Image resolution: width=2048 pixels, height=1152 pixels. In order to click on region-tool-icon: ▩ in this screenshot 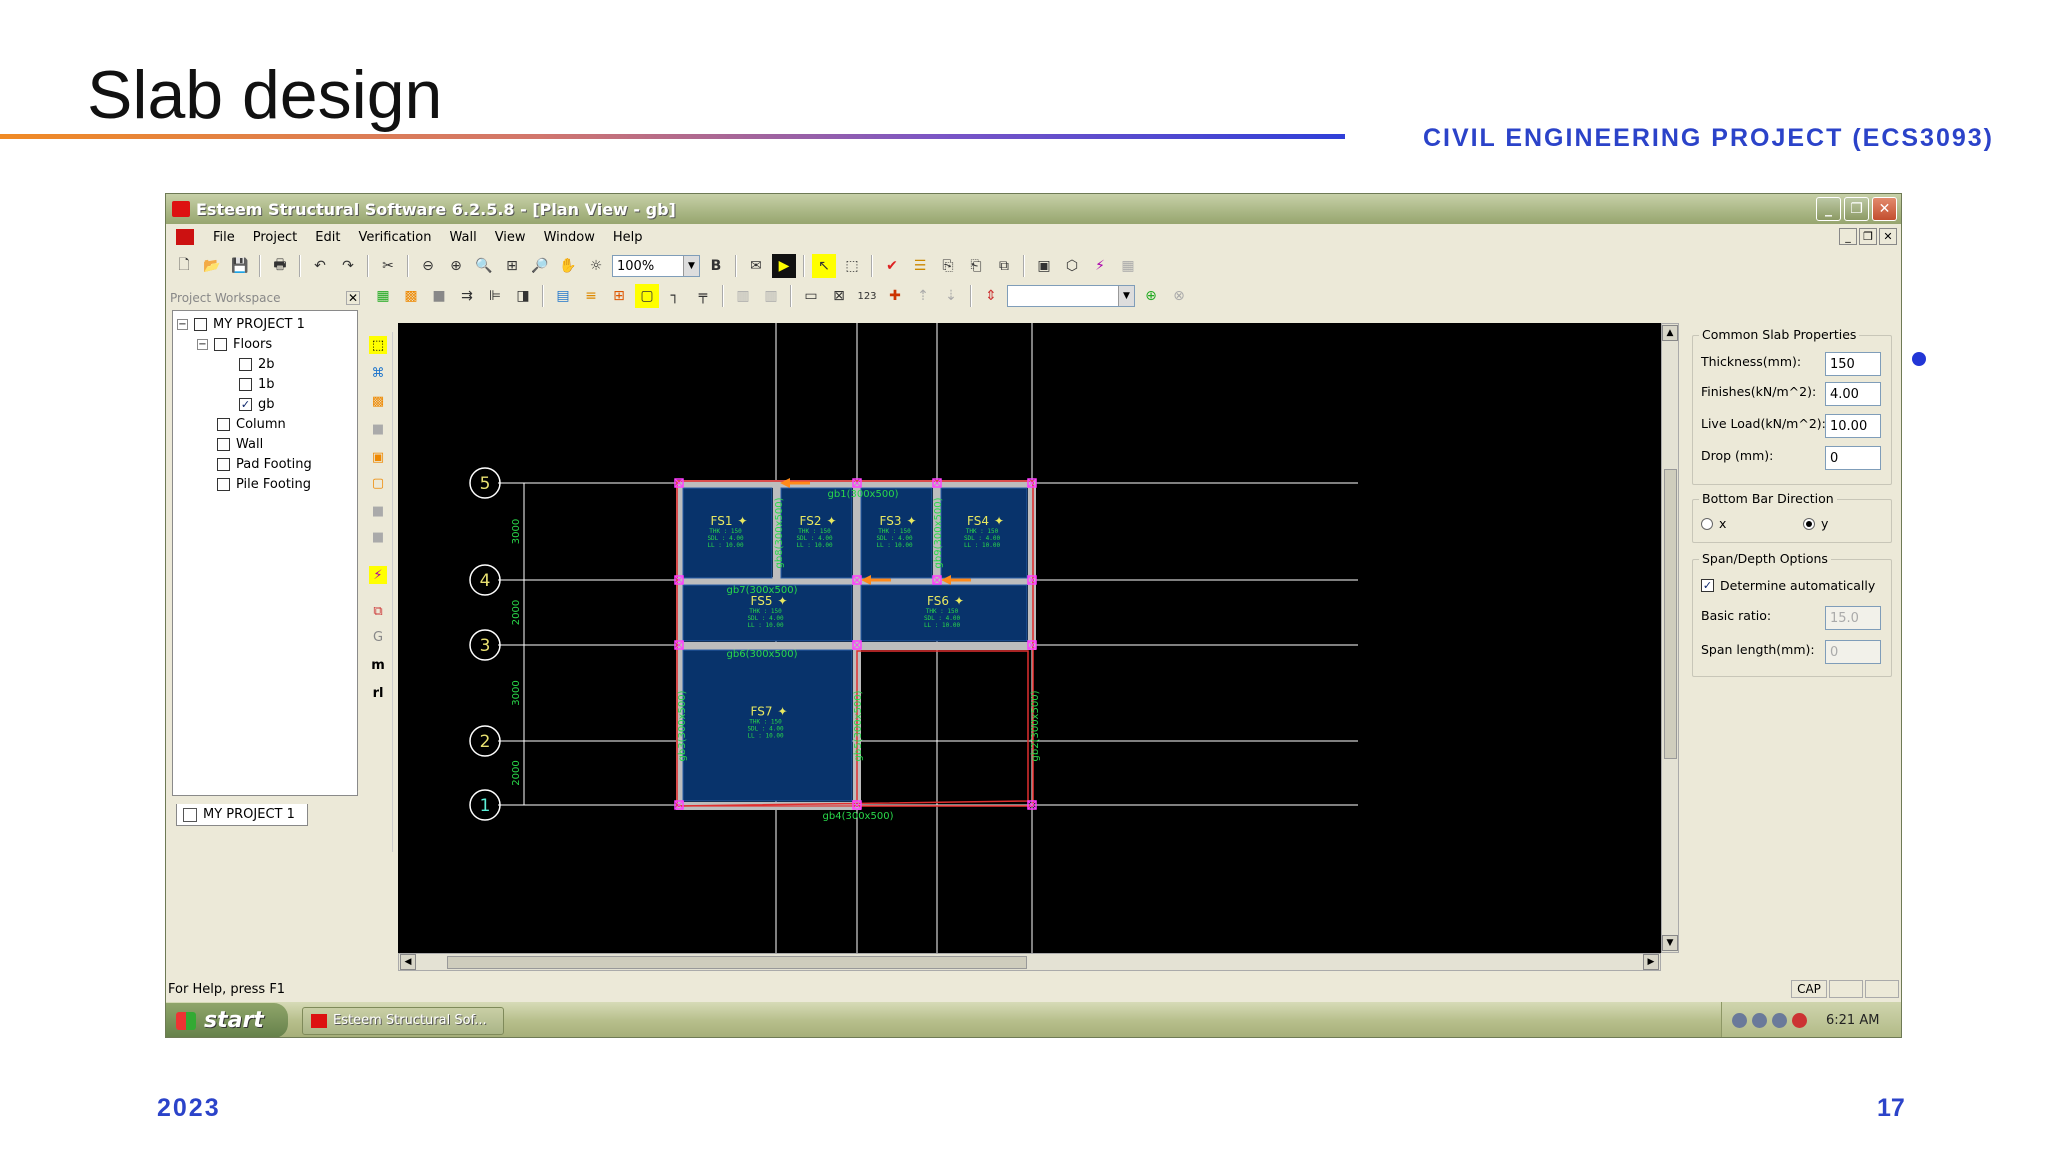, I will do `click(378, 401)`.